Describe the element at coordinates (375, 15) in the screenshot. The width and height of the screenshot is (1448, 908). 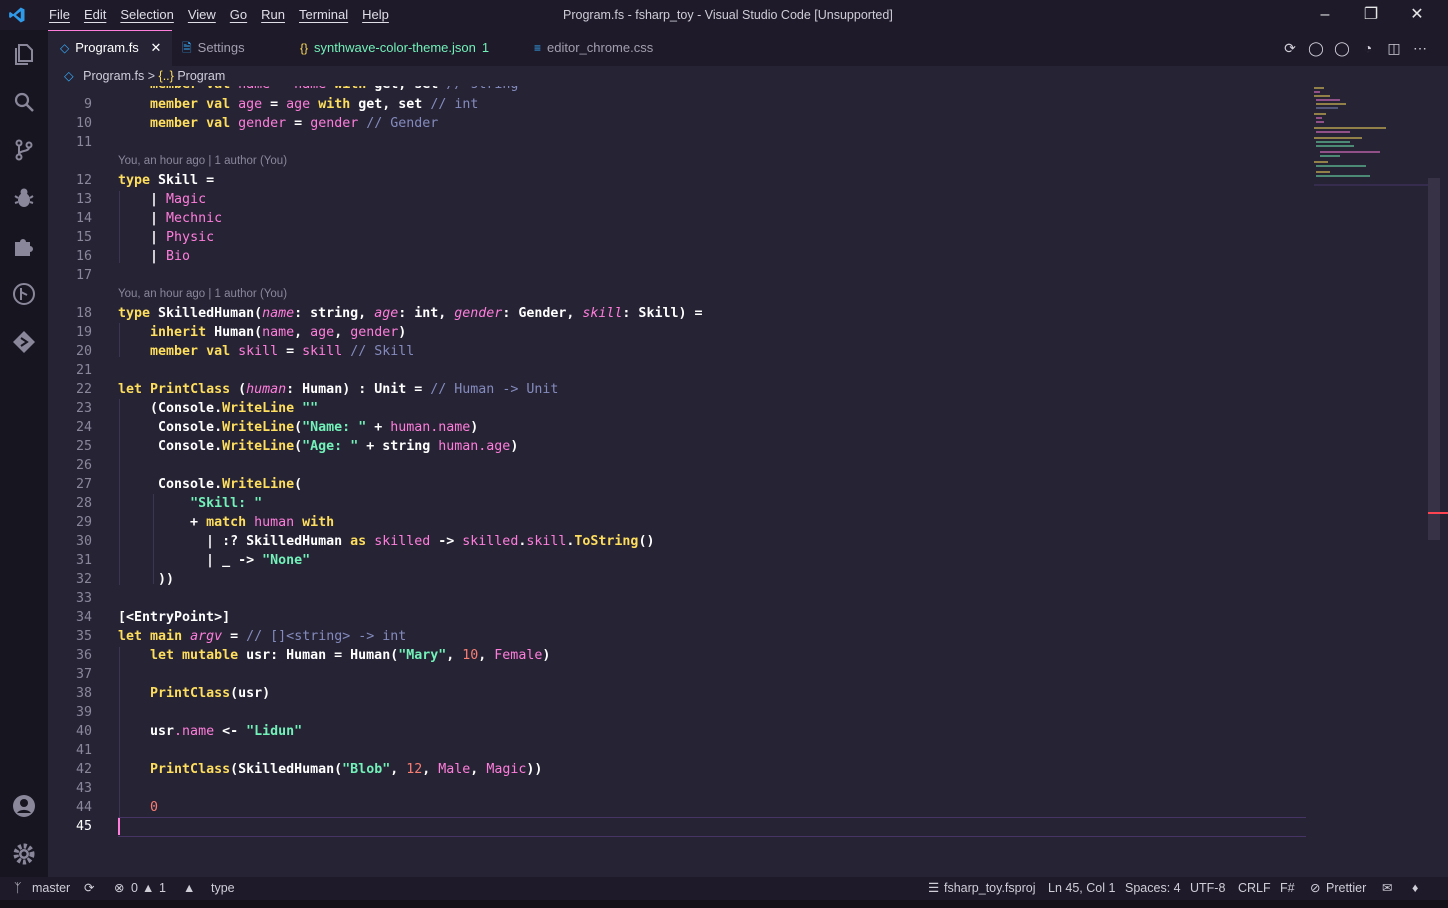
I see `menu-help: Help` at that location.